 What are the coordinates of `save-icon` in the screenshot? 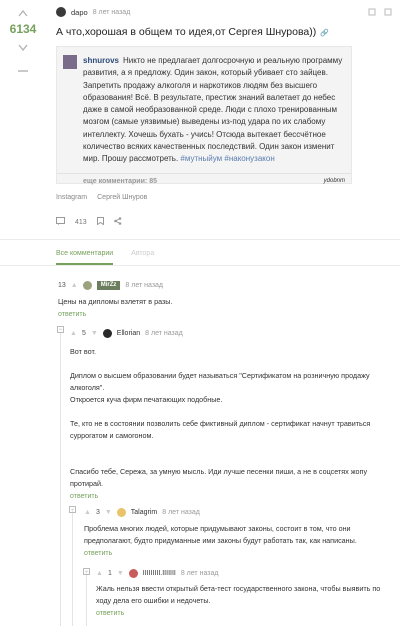 It's located at (100, 222).